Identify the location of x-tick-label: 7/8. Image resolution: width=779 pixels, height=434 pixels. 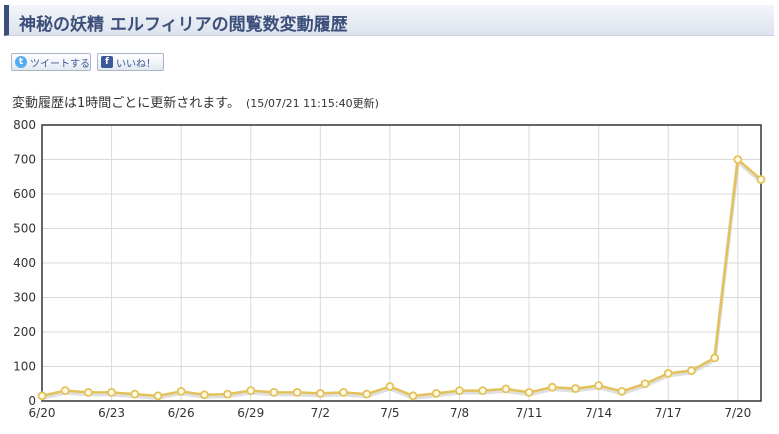
(459, 413).